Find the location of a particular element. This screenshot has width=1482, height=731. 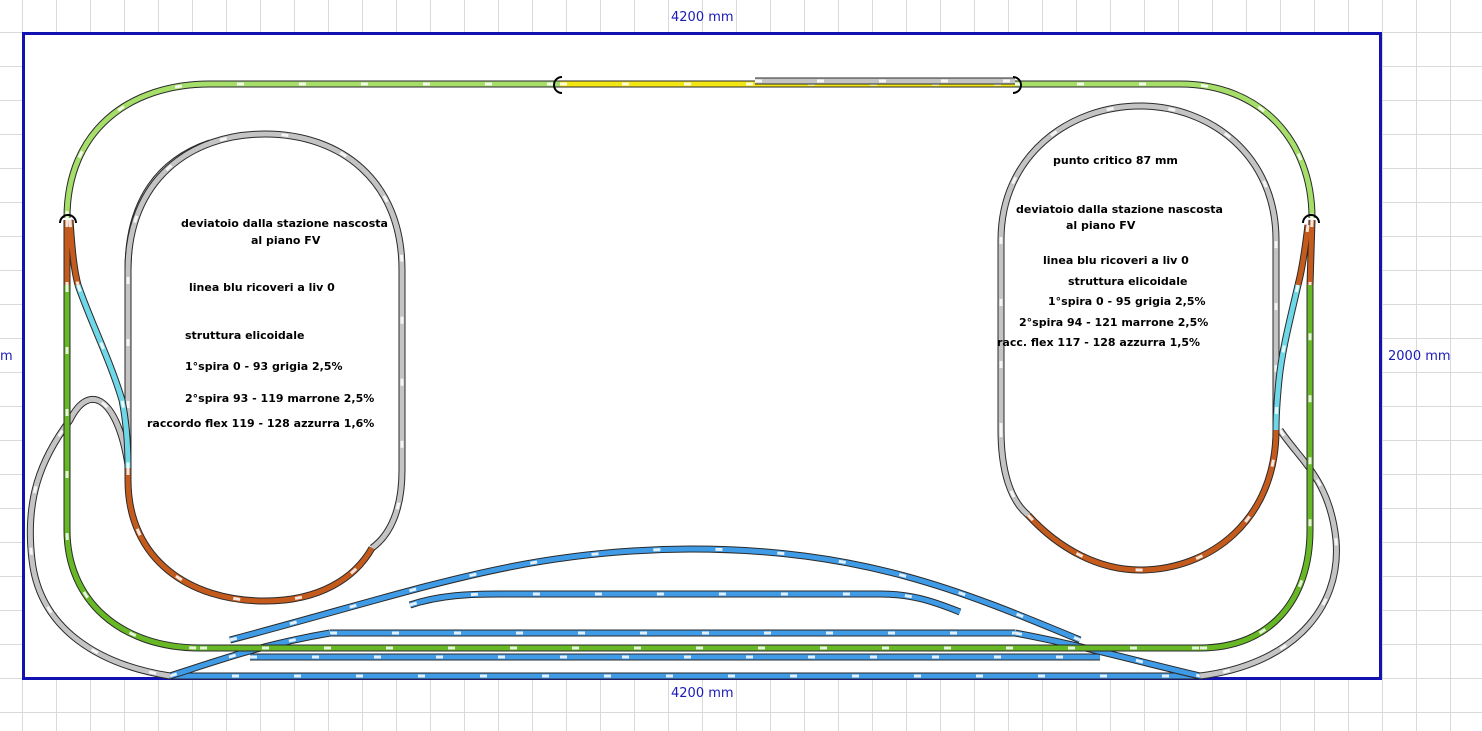

gray-right-crossover is located at coordinates (1269, 553).